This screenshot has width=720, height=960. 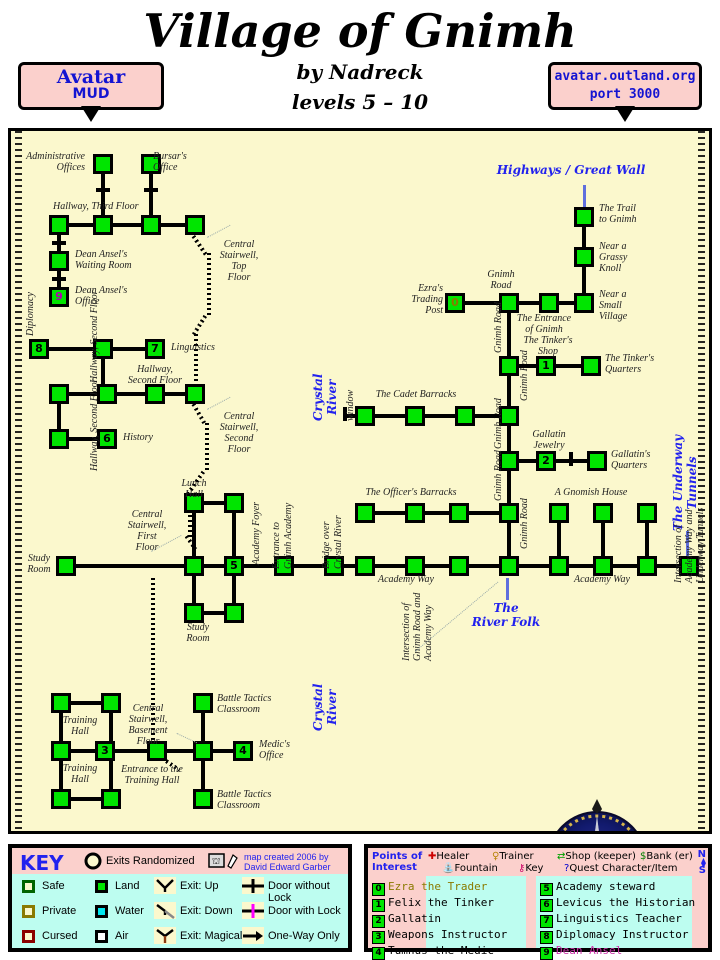 What do you see at coordinates (597, 461) in the screenshot?
I see `room-gallatins-quarters` at bounding box center [597, 461].